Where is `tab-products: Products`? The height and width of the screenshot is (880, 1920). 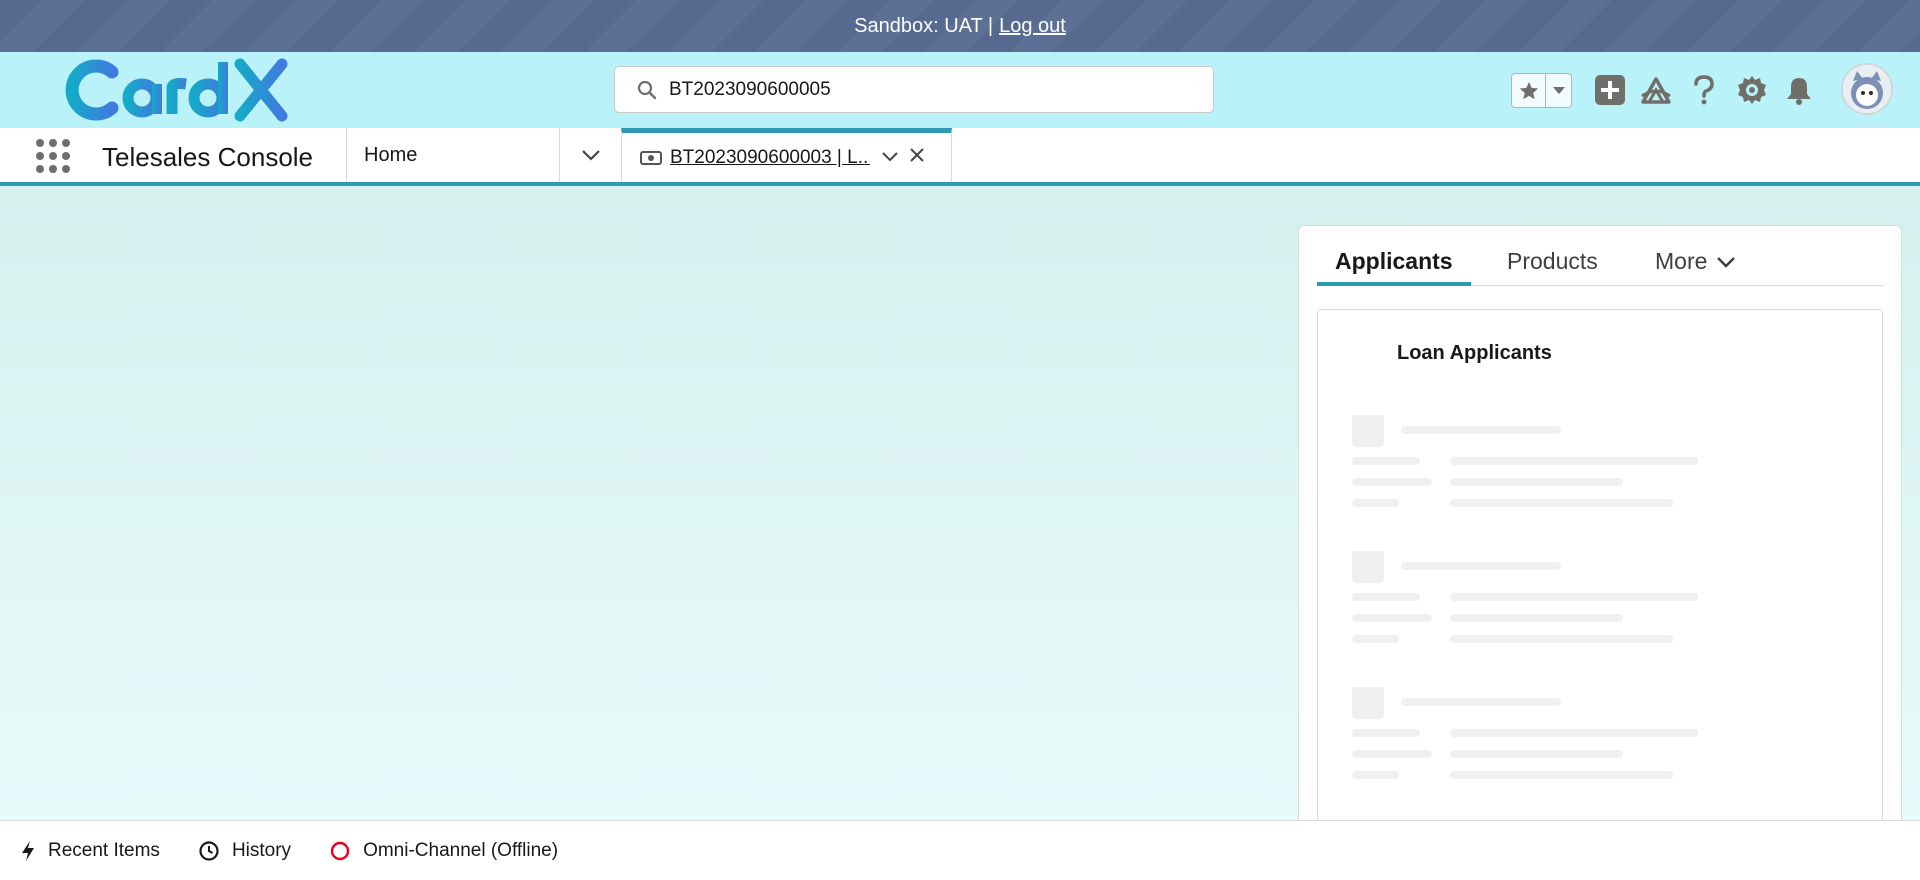
tab-products: Products is located at coordinates (1552, 266).